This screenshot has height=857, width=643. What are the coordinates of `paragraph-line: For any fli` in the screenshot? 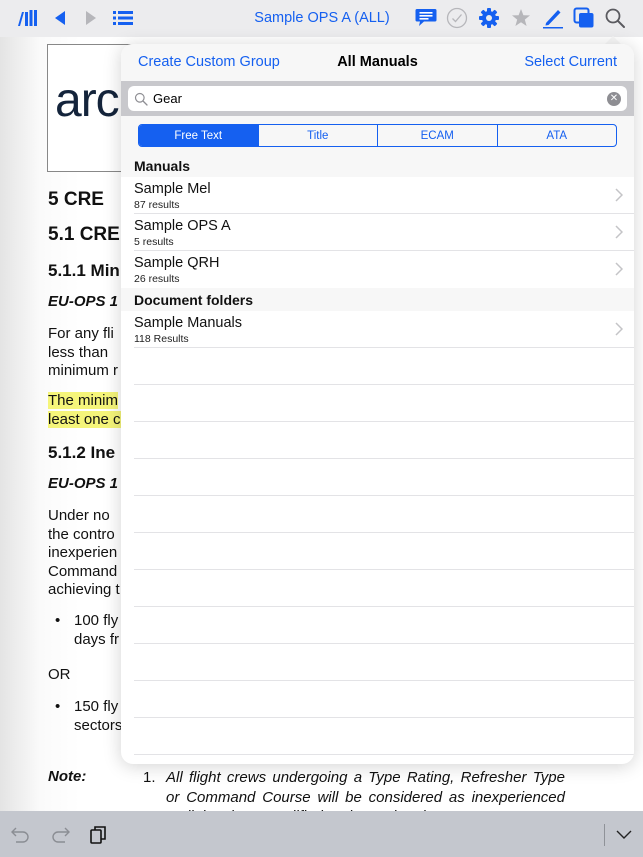 It's located at (81, 333).